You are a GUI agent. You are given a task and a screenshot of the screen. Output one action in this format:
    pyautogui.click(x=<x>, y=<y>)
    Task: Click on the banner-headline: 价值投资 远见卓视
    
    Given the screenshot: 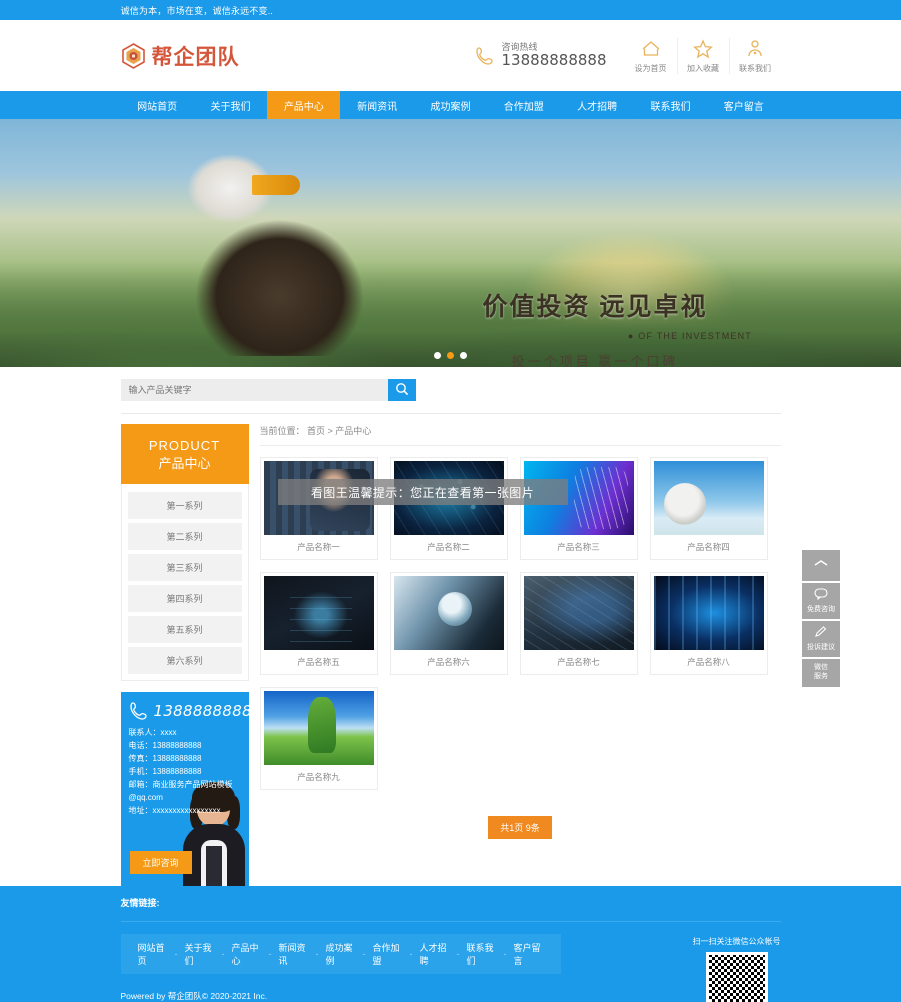 What is the action you would take?
    pyautogui.click(x=595, y=307)
    